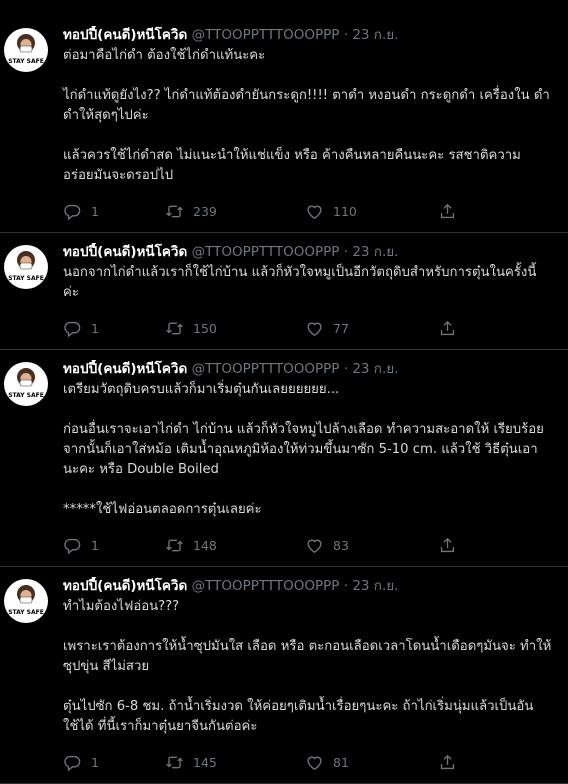 The width and height of the screenshot is (568, 784). Describe the element at coordinates (121, 606) in the screenshot. I see `tweet-paragraph: ทำไมต้องไฟอ่อน???` at that location.